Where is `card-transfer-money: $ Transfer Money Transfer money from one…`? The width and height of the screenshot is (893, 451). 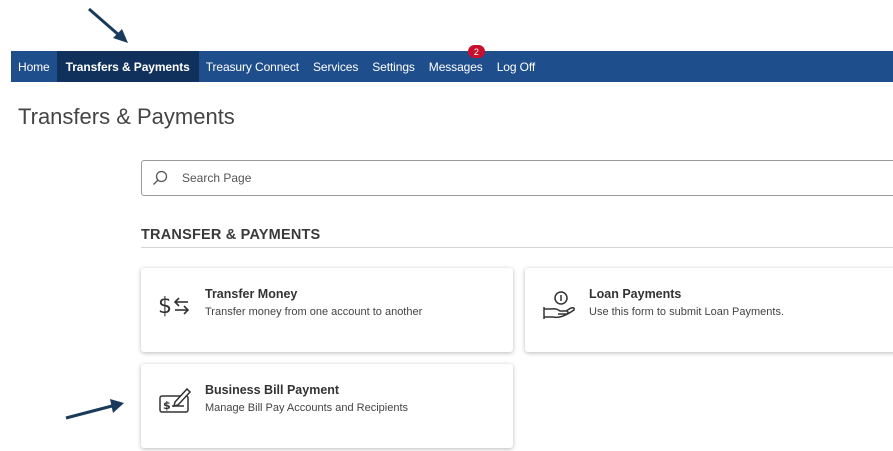 card-transfer-money: $ Transfer Money Transfer money from one… is located at coordinates (327, 310).